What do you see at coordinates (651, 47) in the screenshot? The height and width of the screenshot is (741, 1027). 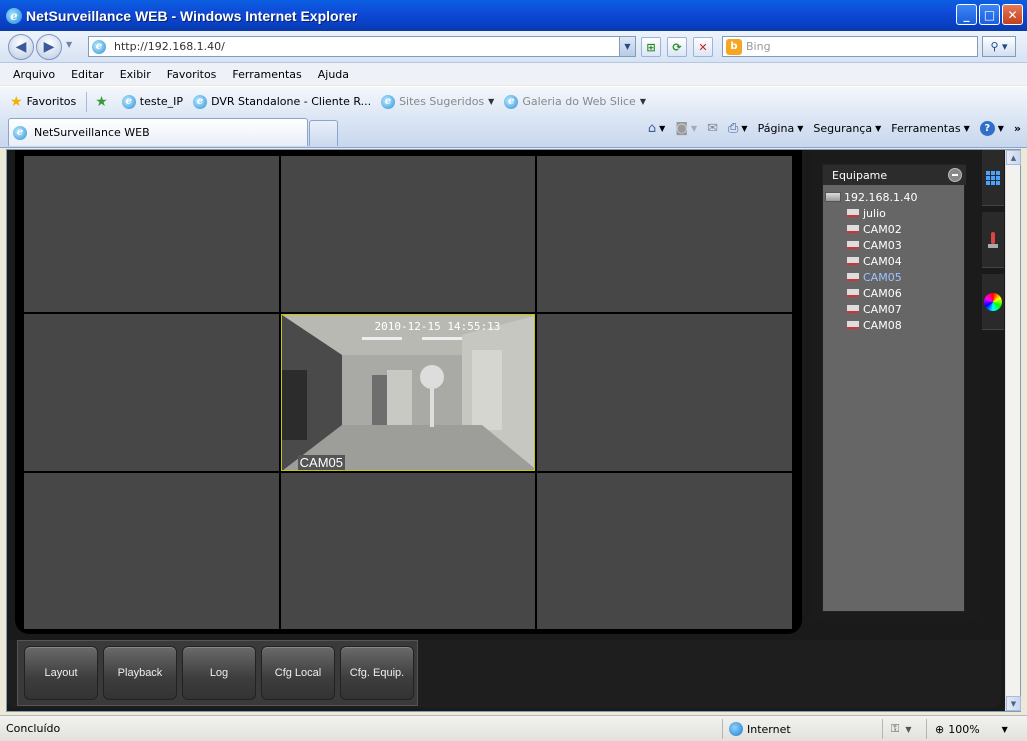 I see `compatibility-icon: ⊞` at bounding box center [651, 47].